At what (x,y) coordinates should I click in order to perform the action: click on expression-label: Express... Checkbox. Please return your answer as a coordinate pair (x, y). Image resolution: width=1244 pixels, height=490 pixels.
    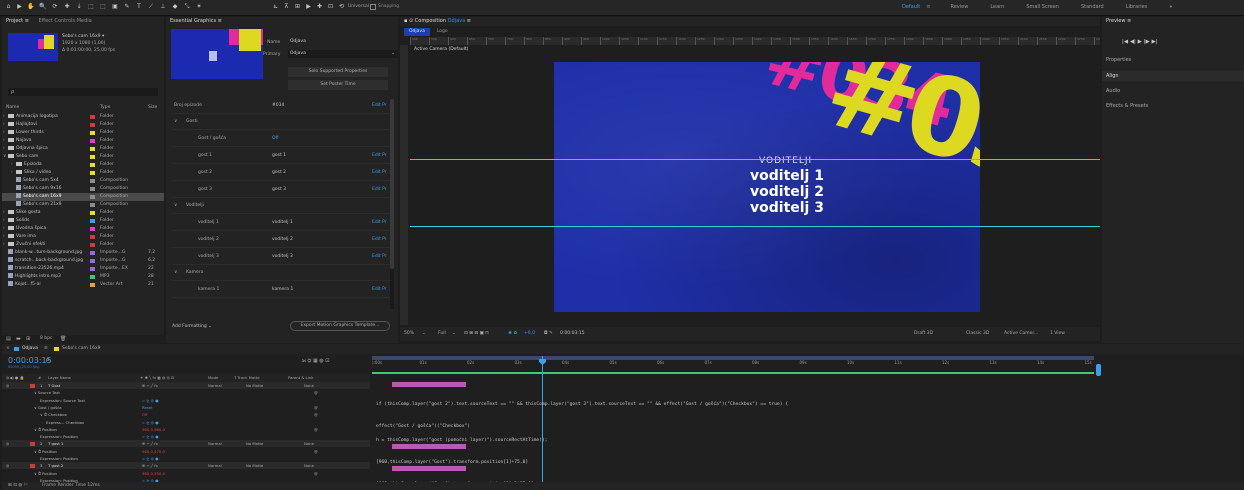
    Looking at the image, I should click on (65, 422).